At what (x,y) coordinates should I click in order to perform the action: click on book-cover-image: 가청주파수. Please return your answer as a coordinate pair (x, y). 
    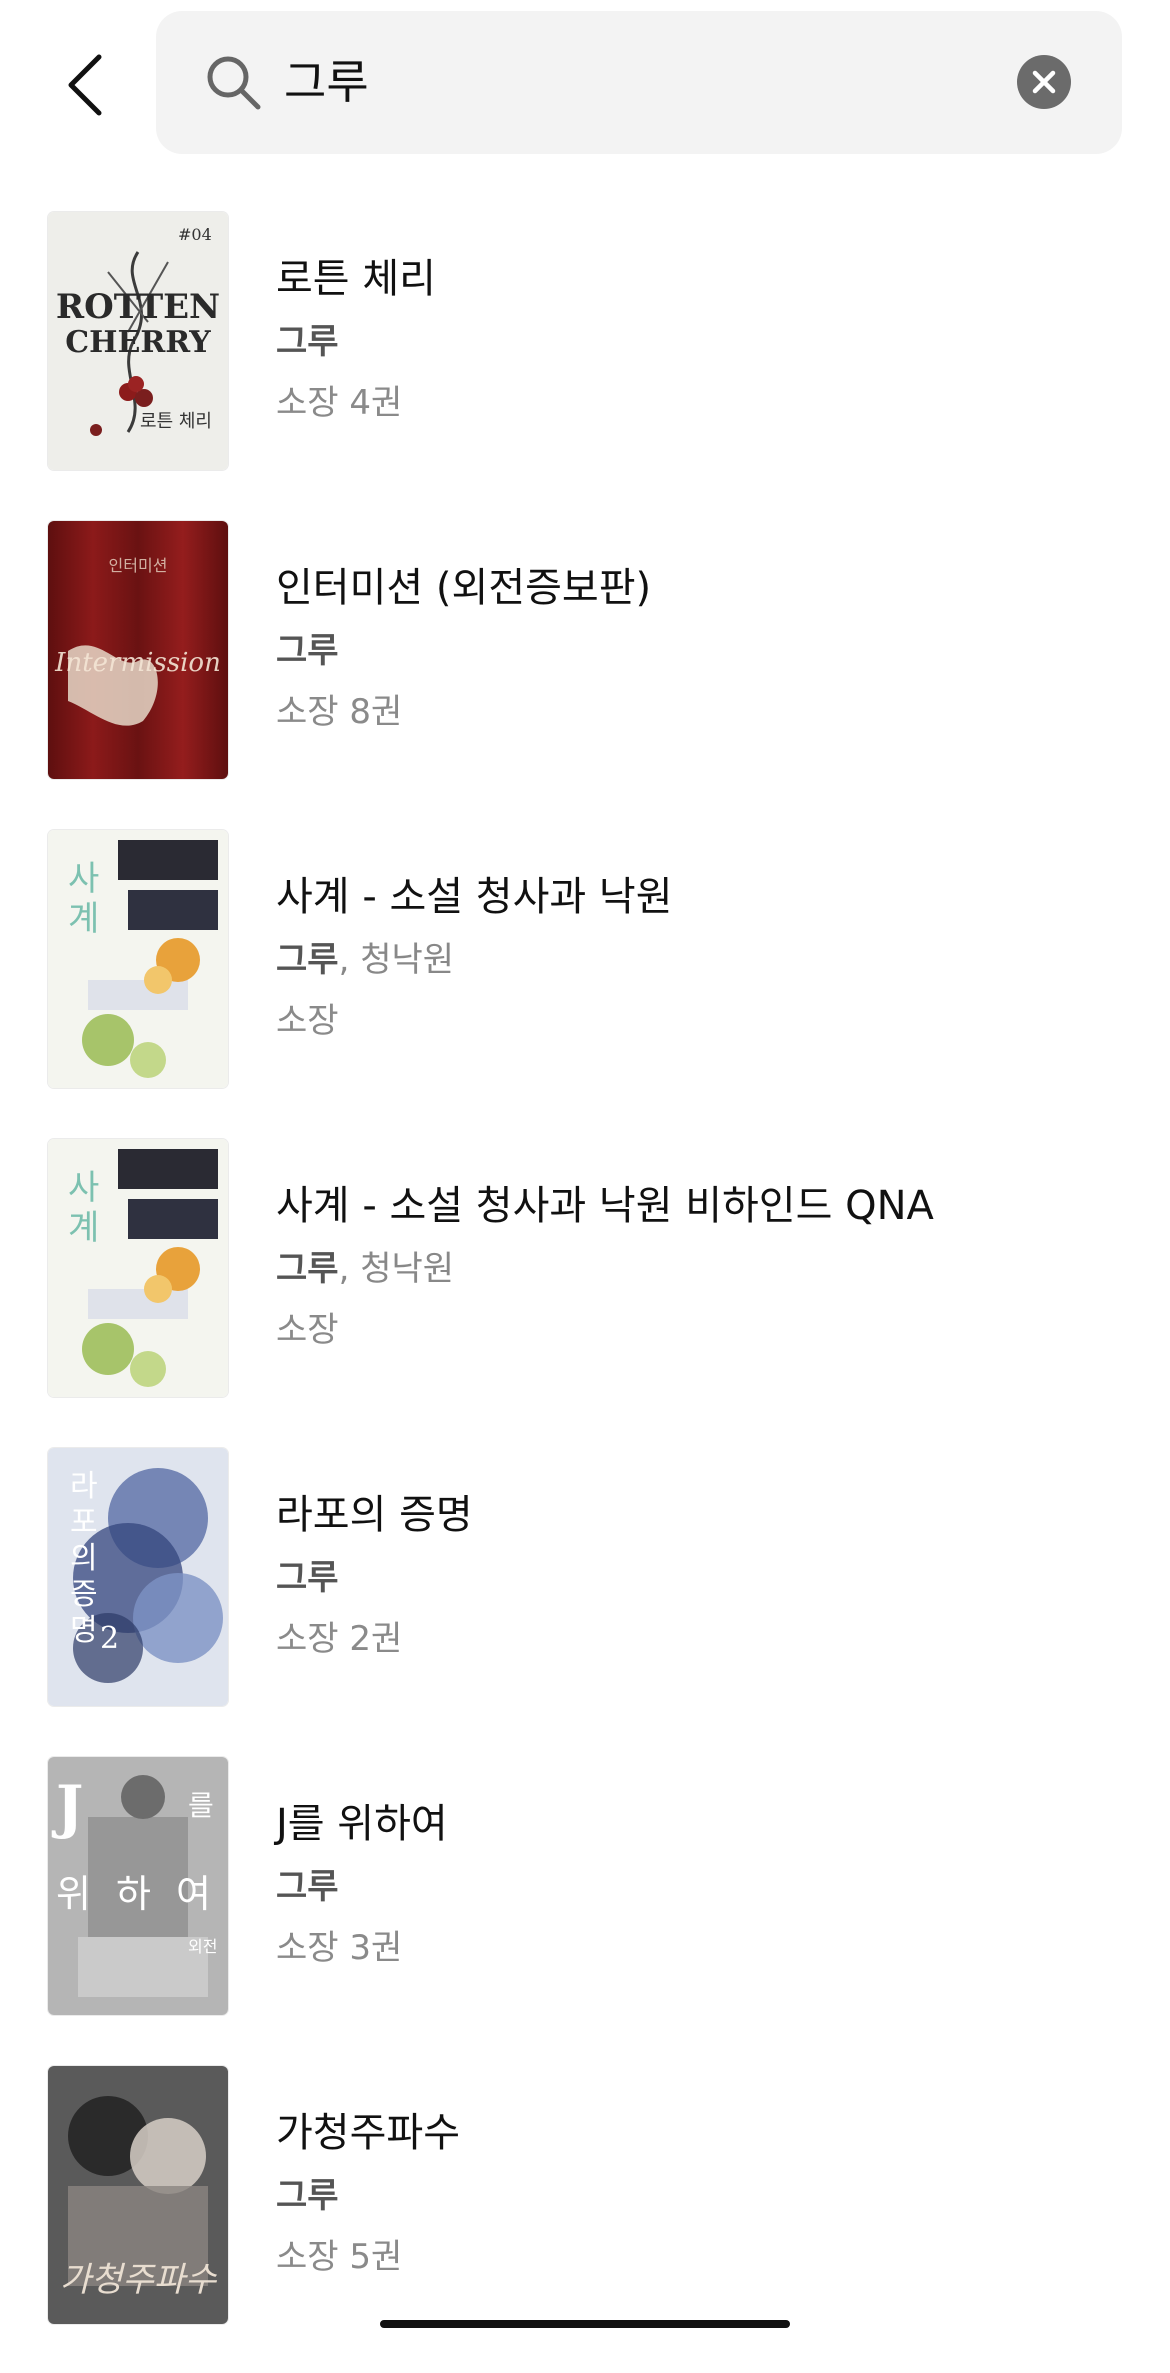
    Looking at the image, I should click on (138, 2195).